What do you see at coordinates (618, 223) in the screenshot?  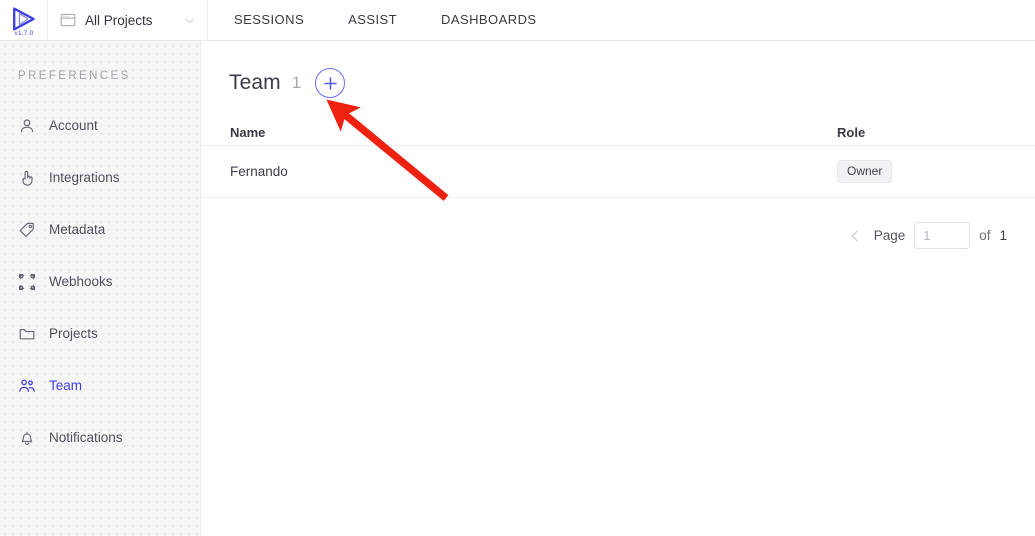 I see `pagination: Page of 1` at bounding box center [618, 223].